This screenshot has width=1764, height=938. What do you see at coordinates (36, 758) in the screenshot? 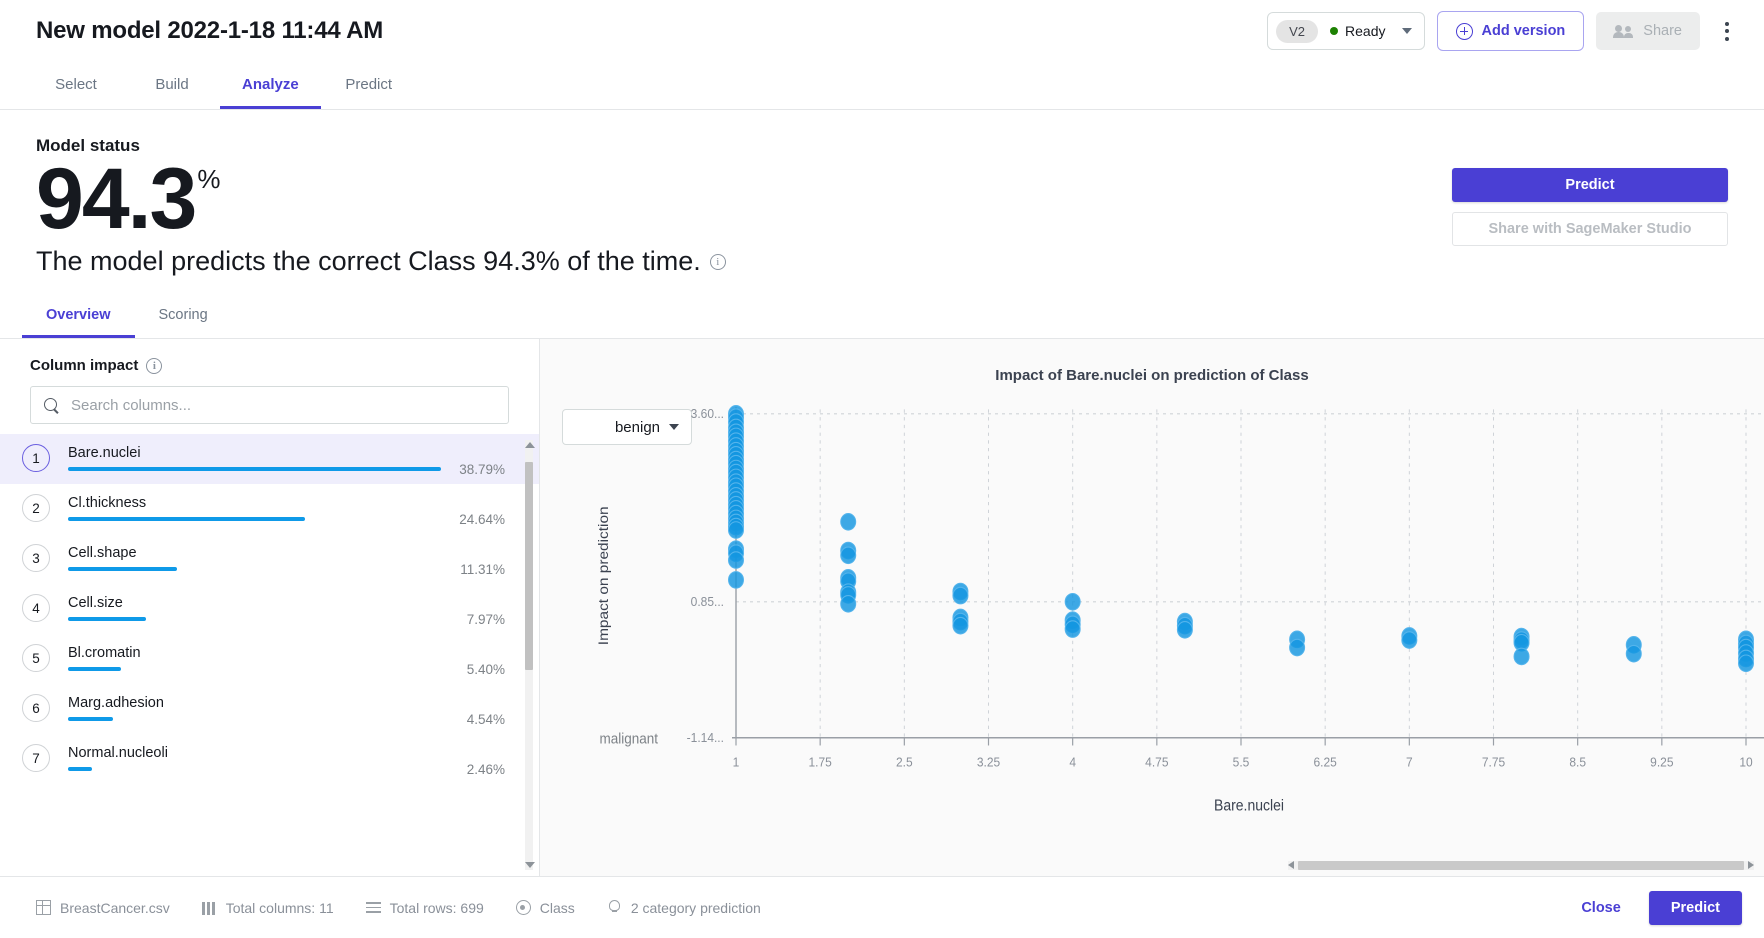
I see `column-rank-badge: 7` at bounding box center [36, 758].